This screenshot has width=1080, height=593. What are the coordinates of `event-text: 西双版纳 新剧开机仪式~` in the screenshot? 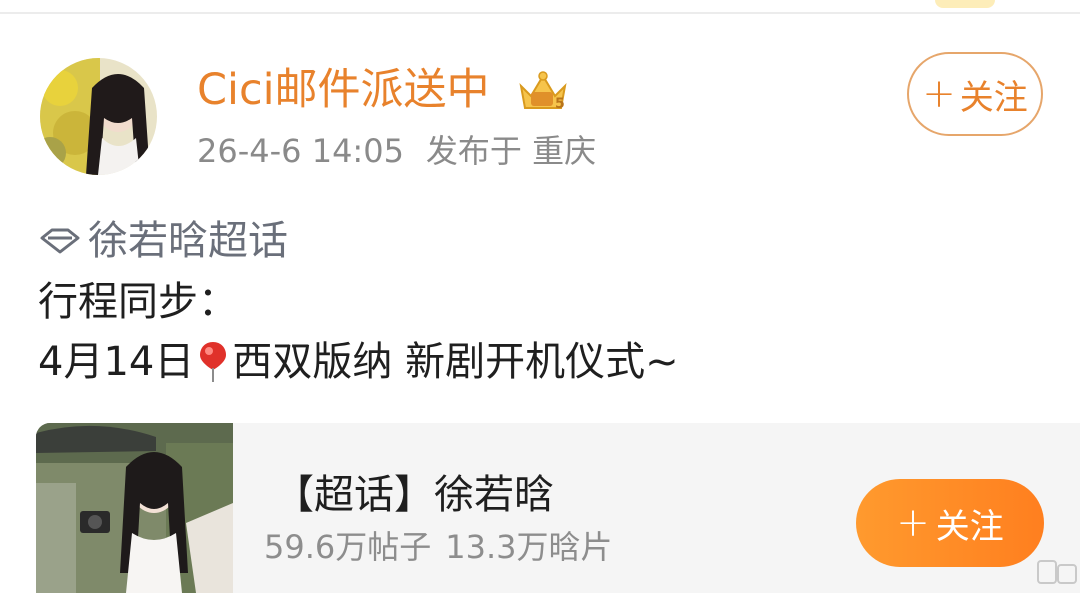 It's located at (455, 362).